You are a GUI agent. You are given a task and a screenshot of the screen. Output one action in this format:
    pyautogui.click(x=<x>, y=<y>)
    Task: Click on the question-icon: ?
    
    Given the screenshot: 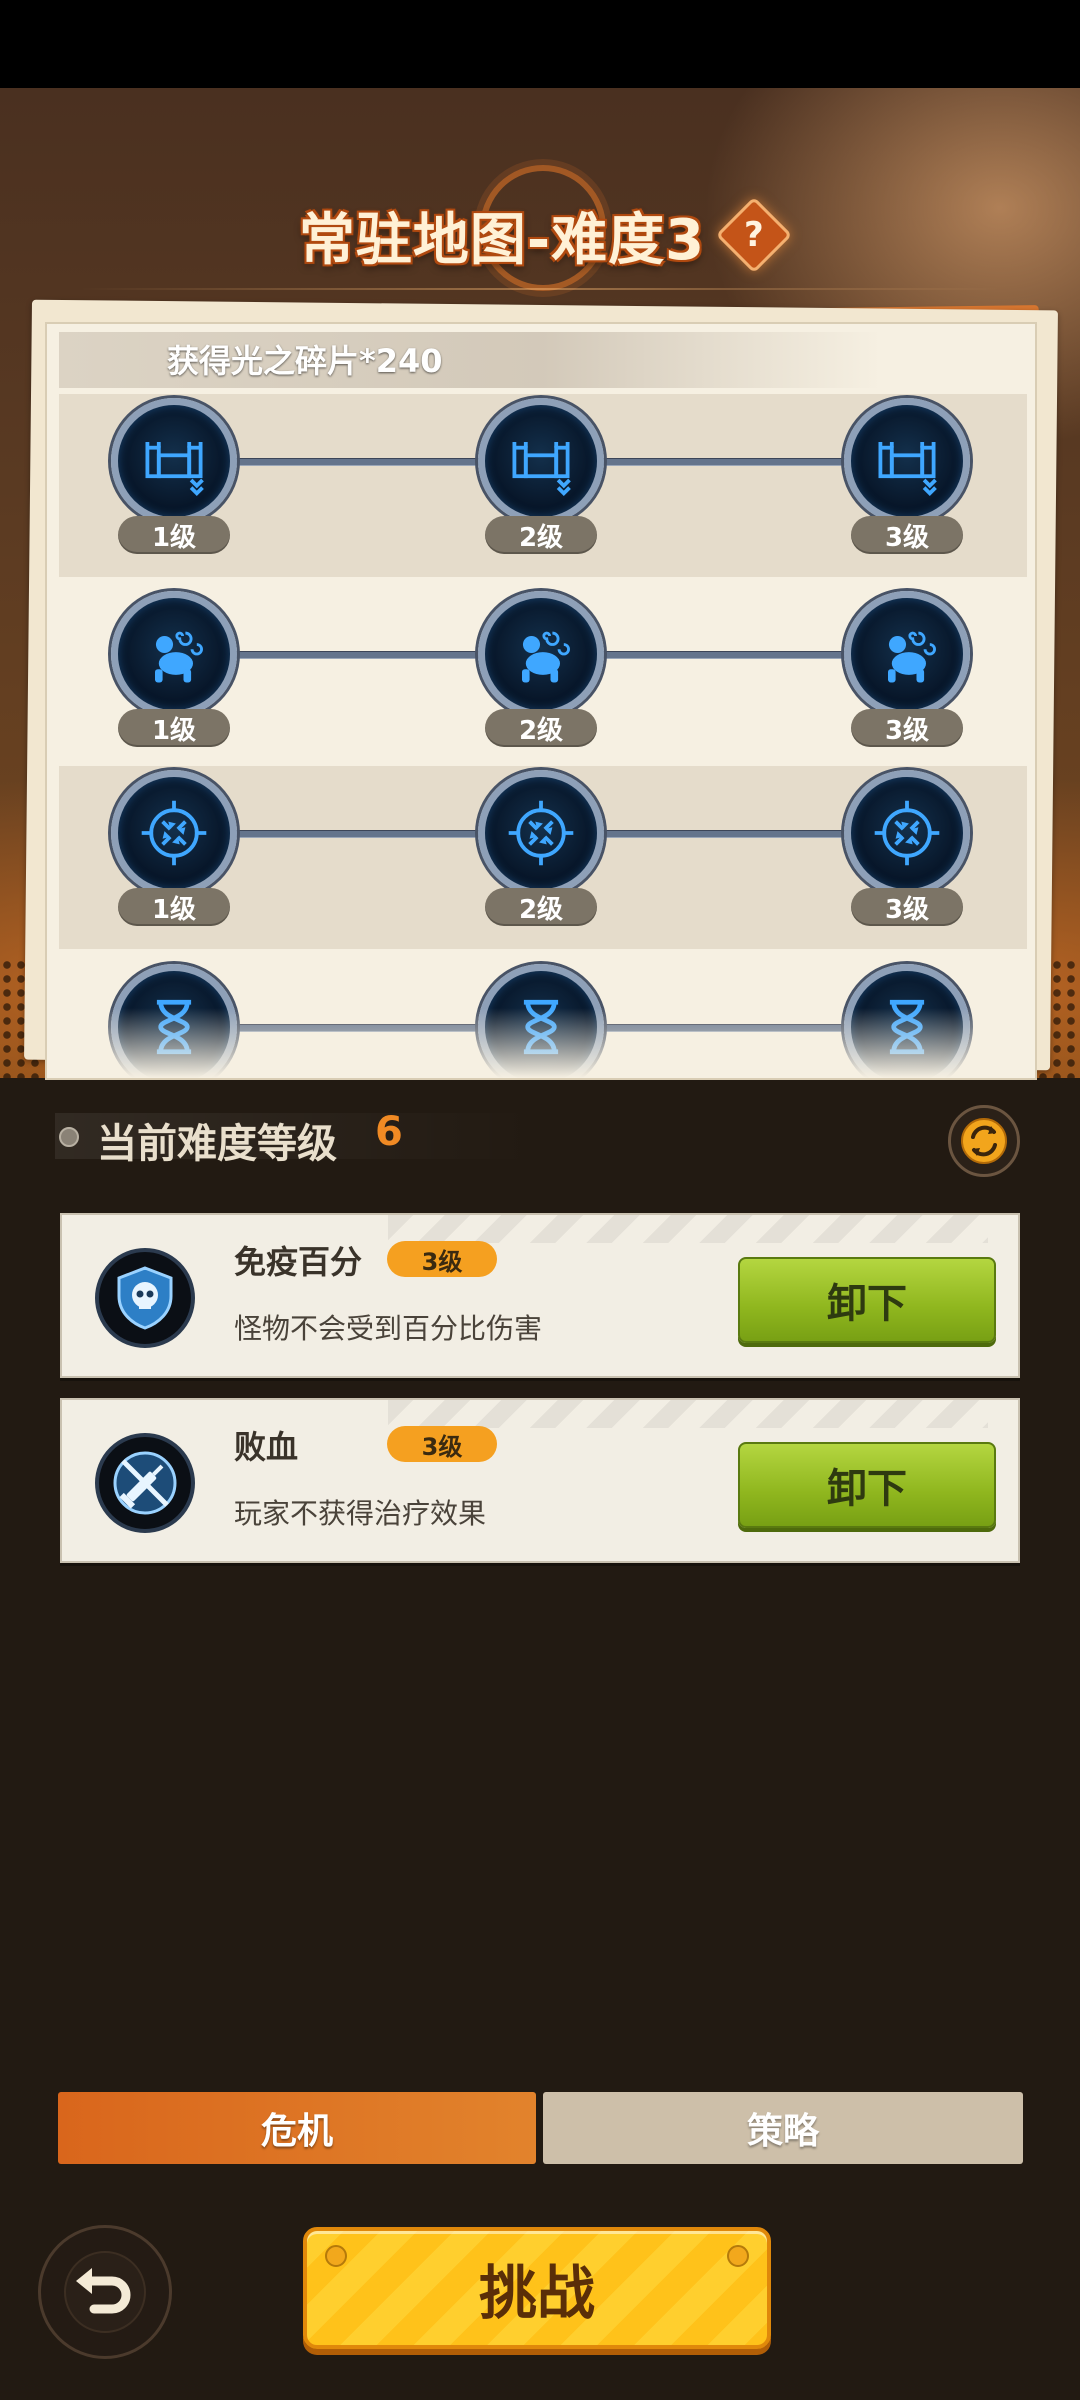 What is the action you would take?
    pyautogui.click(x=754, y=234)
    